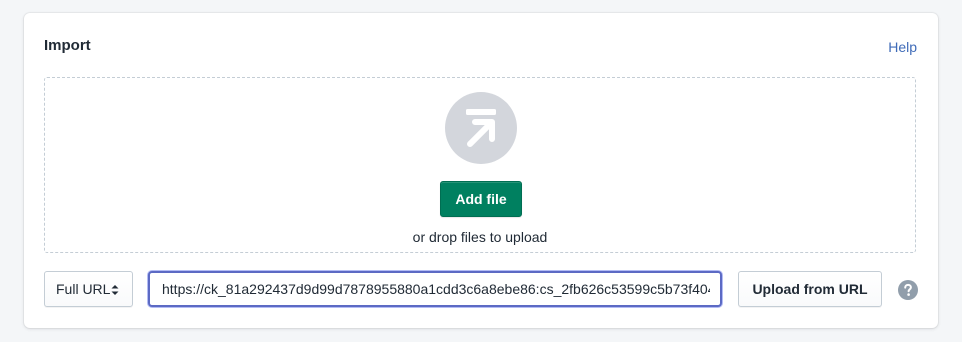 Image resolution: width=962 pixels, height=342 pixels. Describe the element at coordinates (480, 237) in the screenshot. I see `drop-hint-text: or drop files to upload` at that location.